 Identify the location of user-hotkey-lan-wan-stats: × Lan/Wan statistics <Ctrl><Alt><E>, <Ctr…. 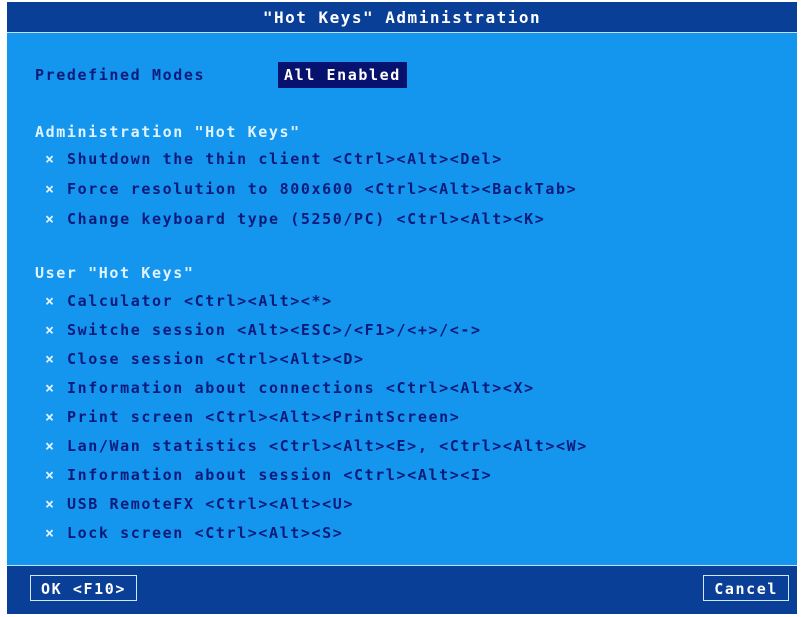
(316, 446).